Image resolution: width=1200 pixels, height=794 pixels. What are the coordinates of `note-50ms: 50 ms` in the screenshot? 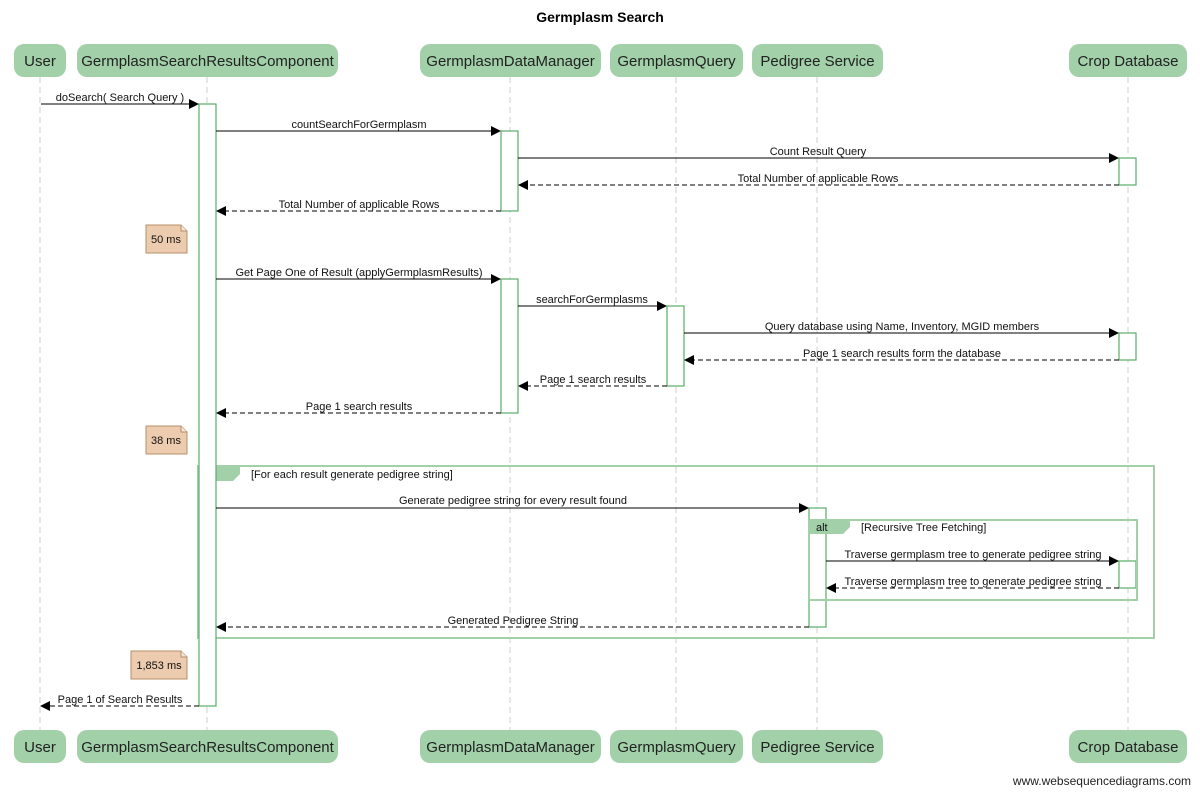 It's located at (166, 239).